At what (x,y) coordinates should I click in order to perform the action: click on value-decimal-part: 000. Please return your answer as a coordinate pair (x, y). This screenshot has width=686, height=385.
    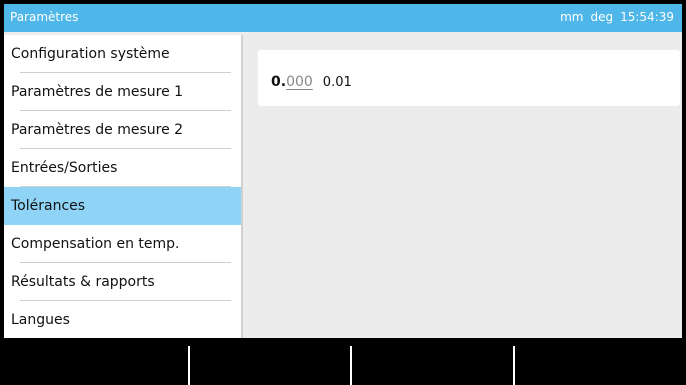
    Looking at the image, I should click on (299, 82).